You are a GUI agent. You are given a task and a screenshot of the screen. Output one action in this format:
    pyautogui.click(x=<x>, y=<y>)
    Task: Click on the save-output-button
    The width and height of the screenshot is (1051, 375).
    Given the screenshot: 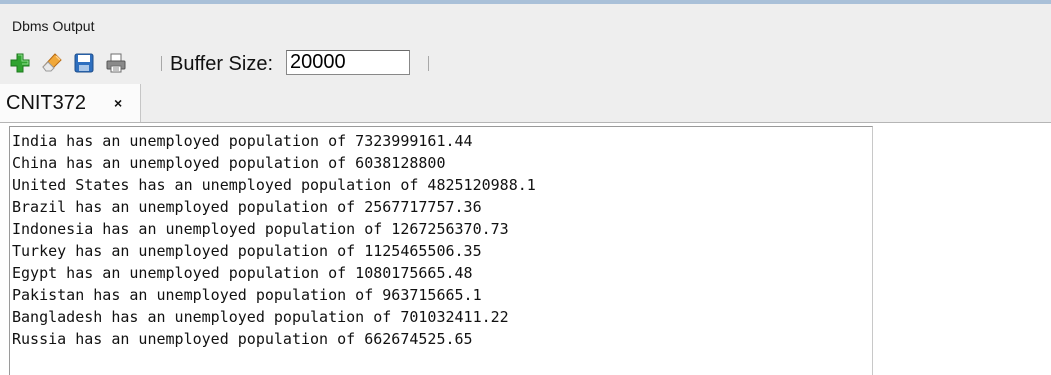 What is the action you would take?
    pyautogui.click(x=84, y=63)
    